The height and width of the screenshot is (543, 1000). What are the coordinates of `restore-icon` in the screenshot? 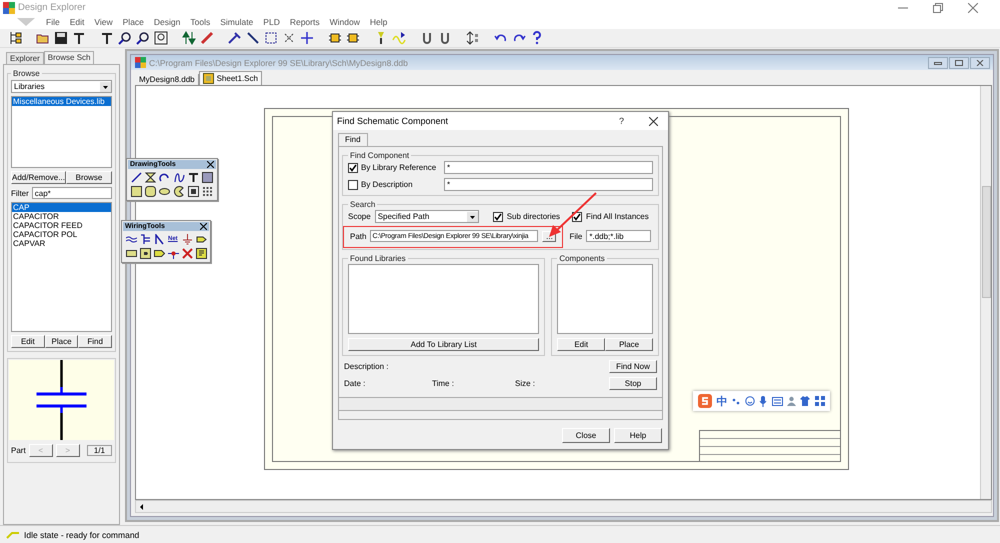 It's located at (938, 7).